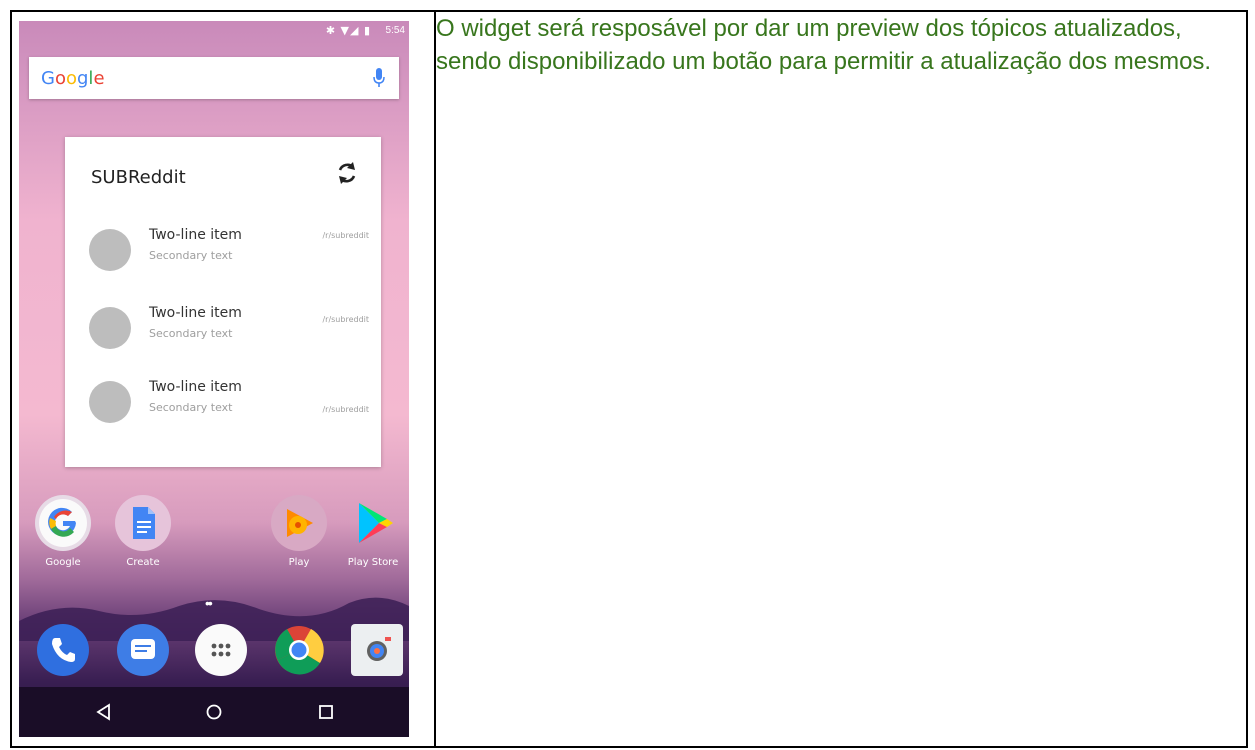  I want to click on chrome-app-icon, so click(299, 650).